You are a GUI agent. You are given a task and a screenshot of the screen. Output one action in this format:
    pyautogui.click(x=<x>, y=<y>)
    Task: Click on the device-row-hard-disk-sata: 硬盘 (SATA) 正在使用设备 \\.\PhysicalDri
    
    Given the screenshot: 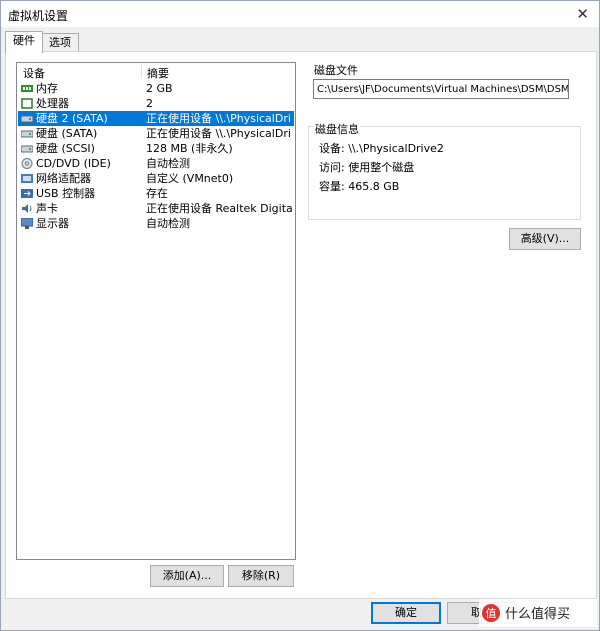 What is the action you would take?
    pyautogui.click(x=156, y=133)
    